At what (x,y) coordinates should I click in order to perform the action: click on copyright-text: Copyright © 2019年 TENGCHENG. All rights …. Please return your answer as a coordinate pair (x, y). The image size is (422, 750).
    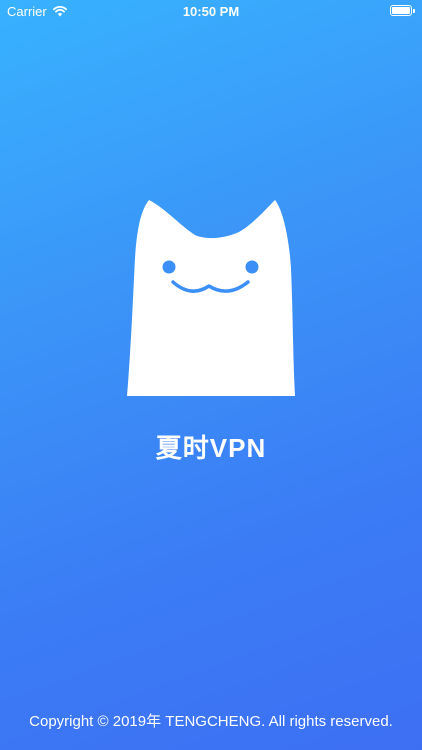
    Looking at the image, I should click on (211, 721).